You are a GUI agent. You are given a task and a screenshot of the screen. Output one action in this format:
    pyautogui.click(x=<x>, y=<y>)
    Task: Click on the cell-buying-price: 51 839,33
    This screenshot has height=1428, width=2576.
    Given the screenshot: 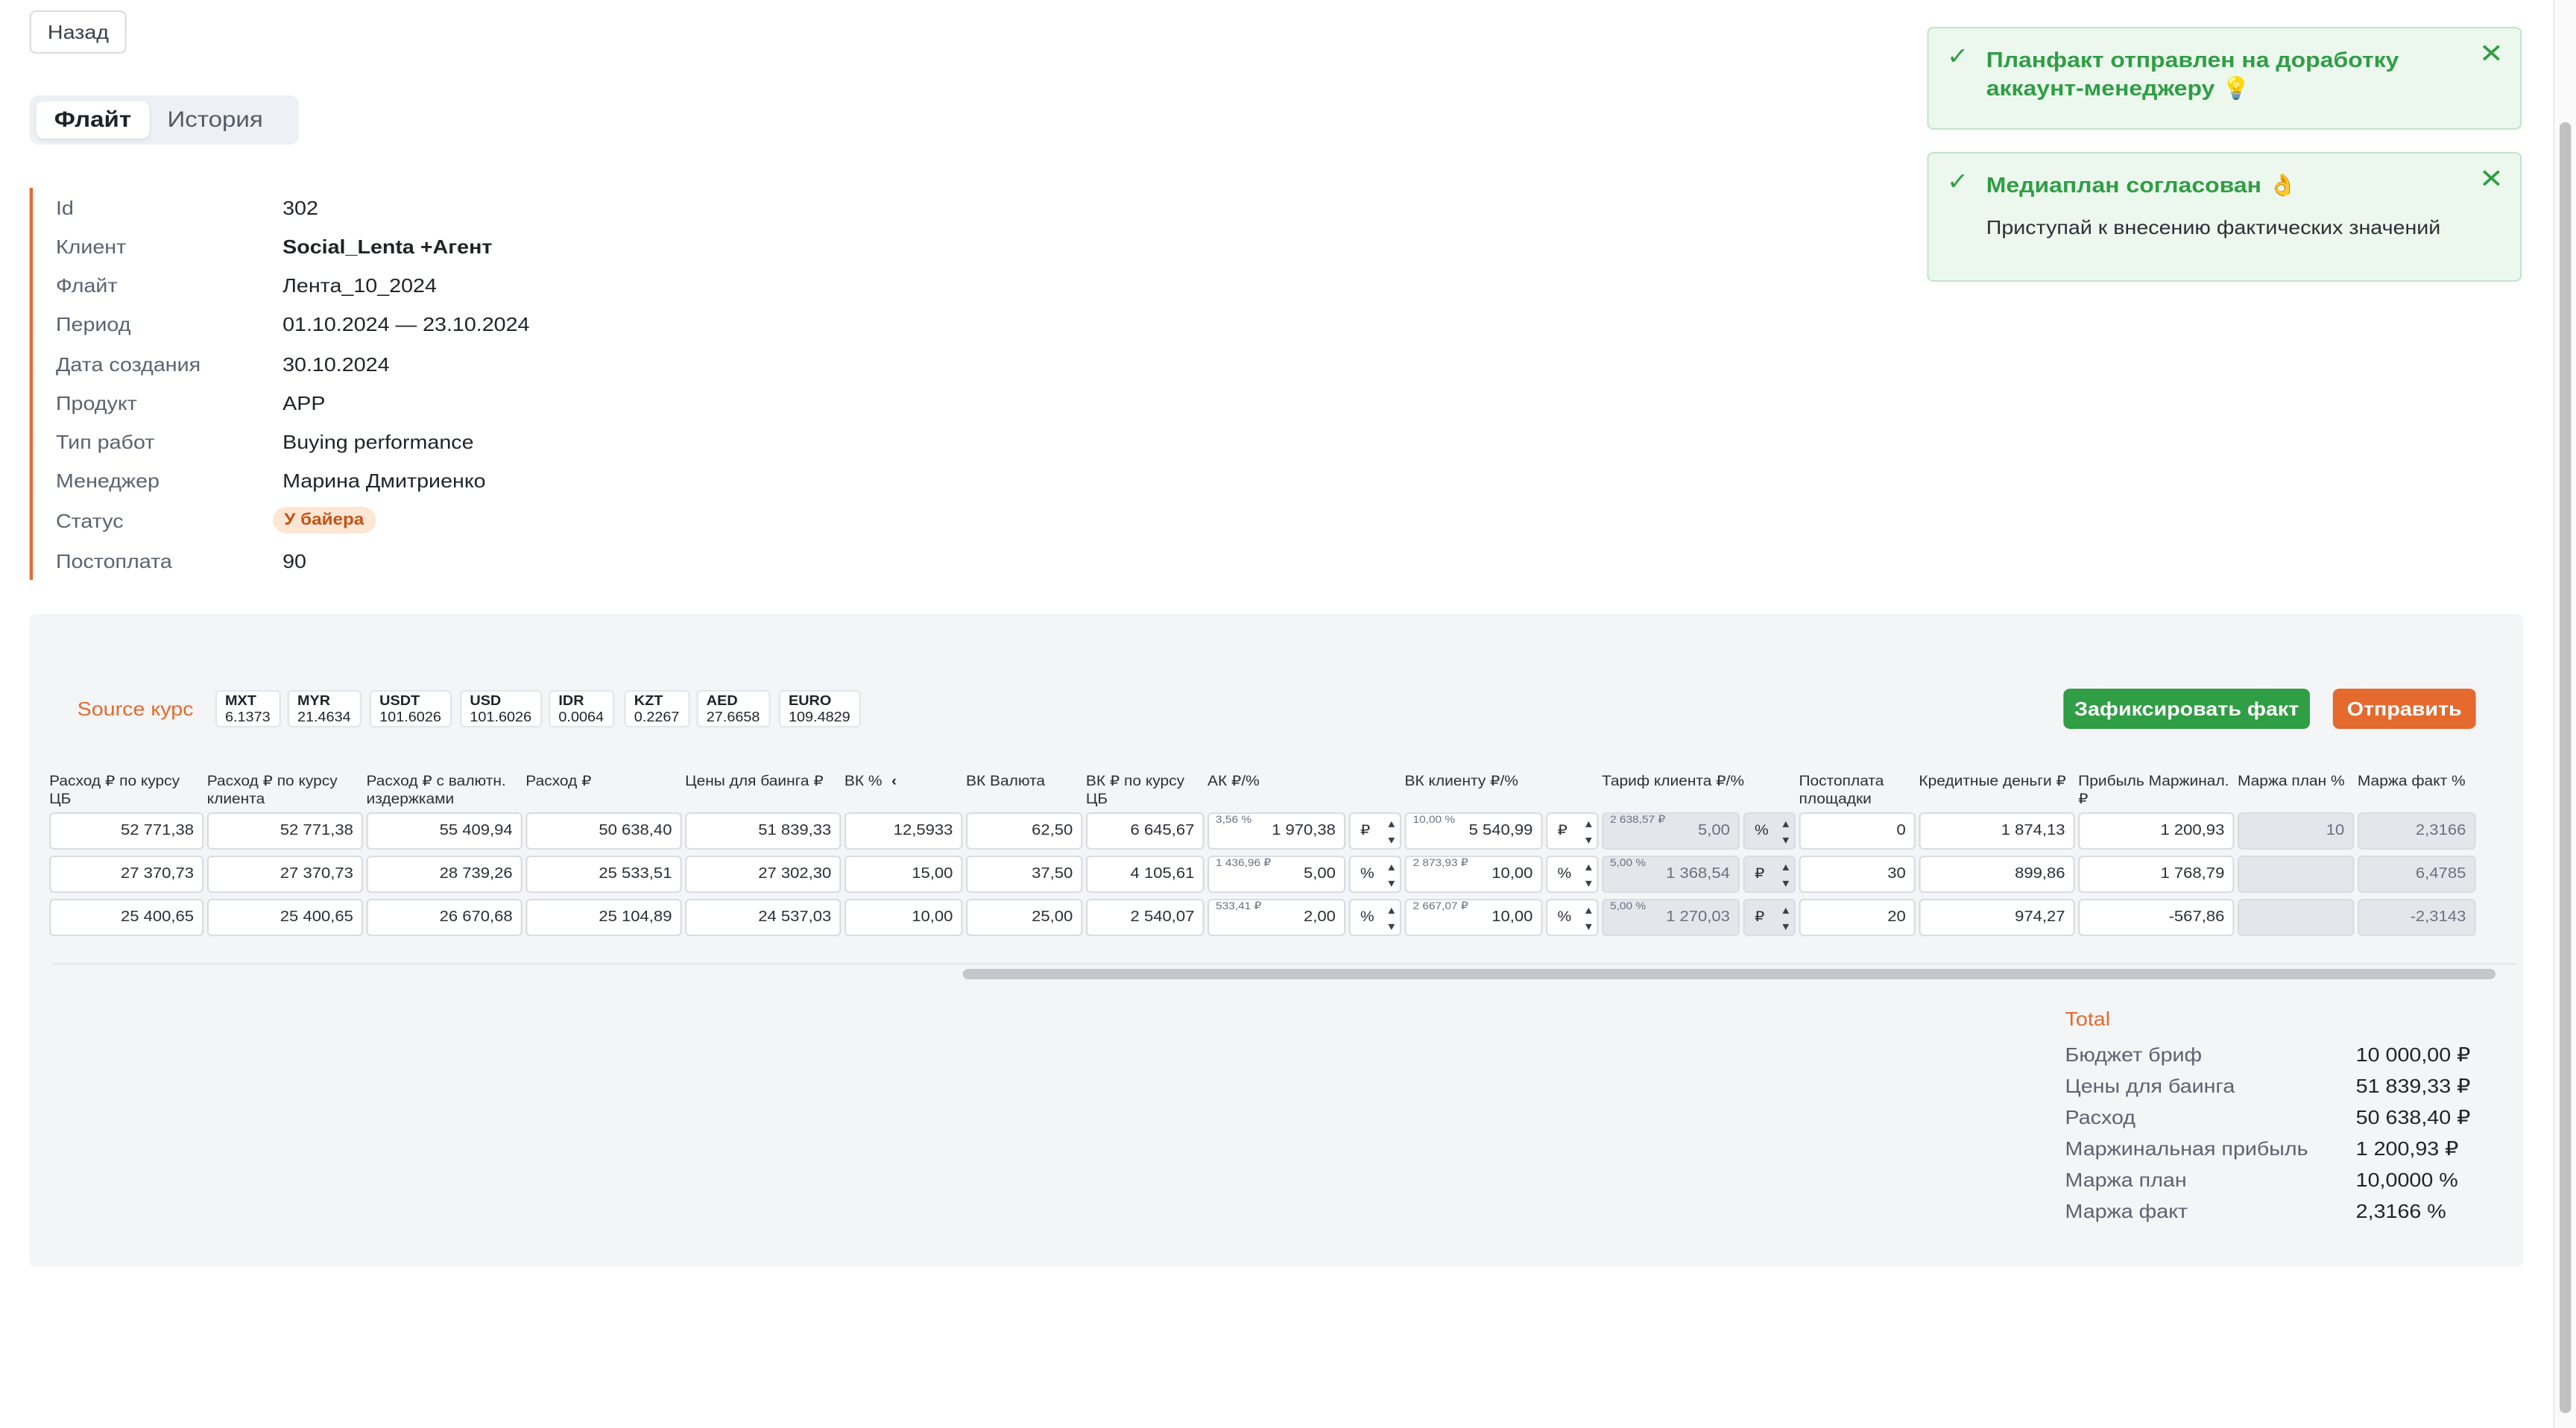 What is the action you would take?
    pyautogui.click(x=764, y=831)
    